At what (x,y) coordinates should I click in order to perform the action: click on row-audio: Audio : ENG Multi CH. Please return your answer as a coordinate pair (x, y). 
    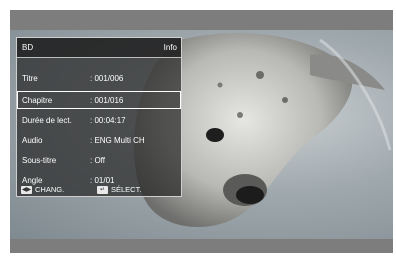
    Looking at the image, I should click on (99, 141).